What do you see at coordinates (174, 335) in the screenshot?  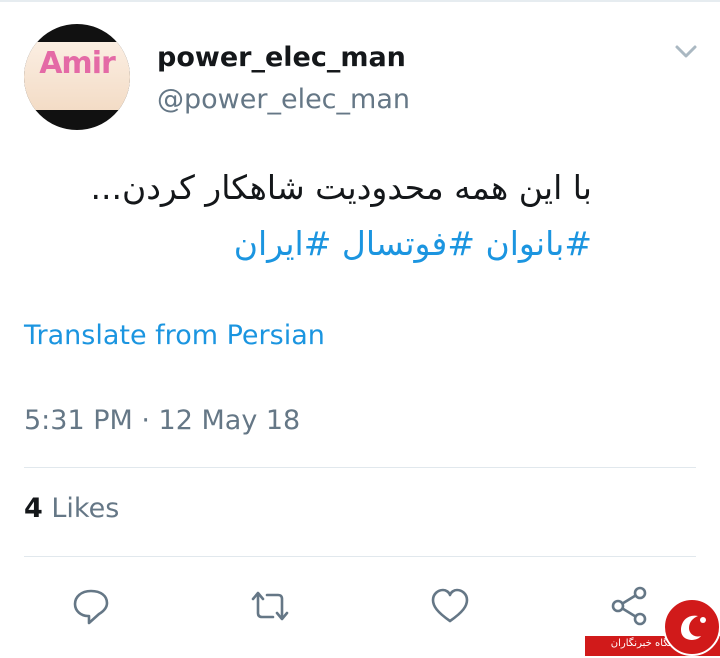 I see `translate-link: Translate from Persian` at bounding box center [174, 335].